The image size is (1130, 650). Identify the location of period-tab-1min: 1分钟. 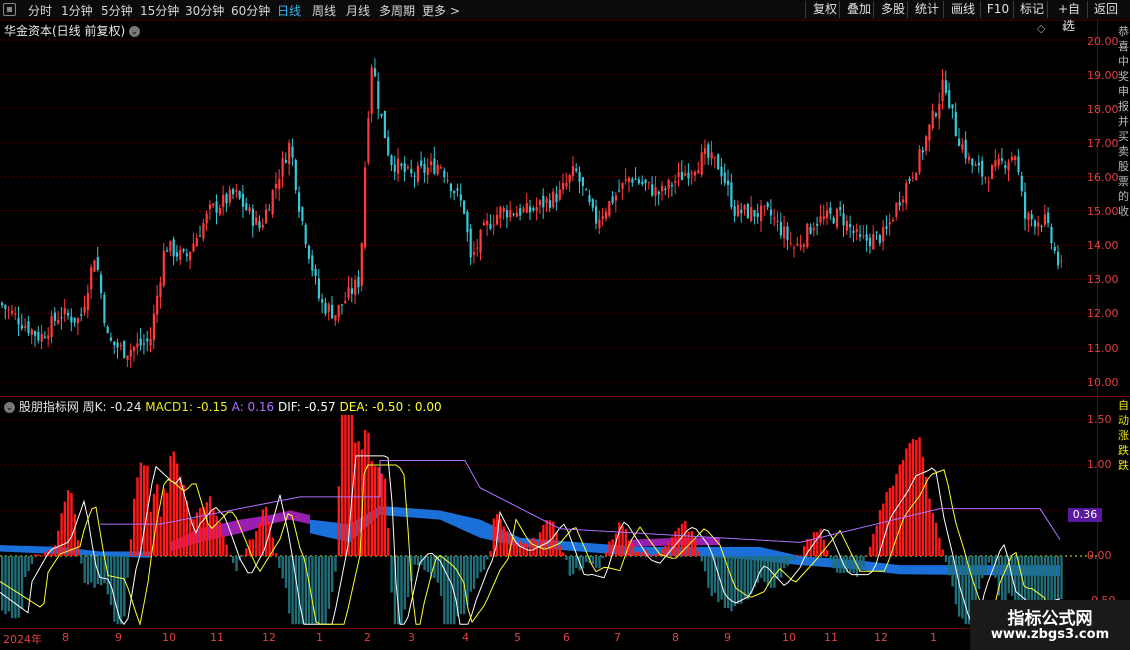
(77, 10).